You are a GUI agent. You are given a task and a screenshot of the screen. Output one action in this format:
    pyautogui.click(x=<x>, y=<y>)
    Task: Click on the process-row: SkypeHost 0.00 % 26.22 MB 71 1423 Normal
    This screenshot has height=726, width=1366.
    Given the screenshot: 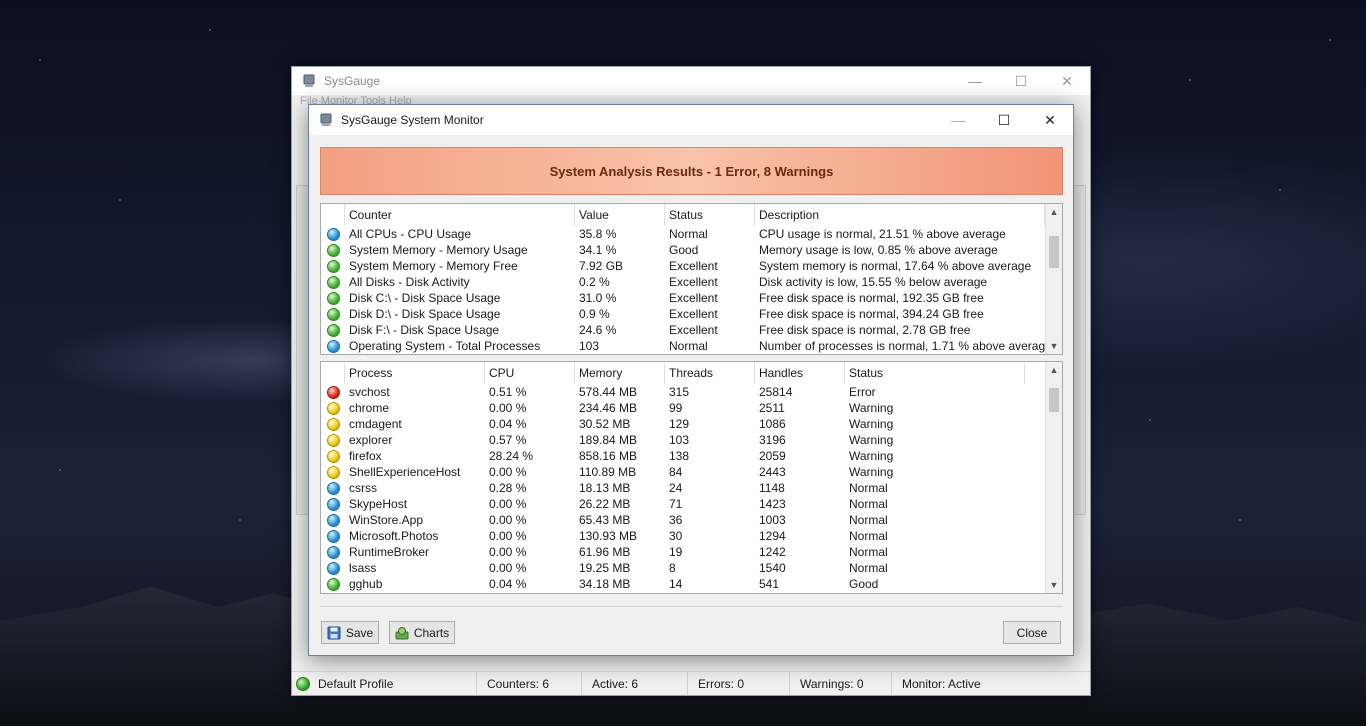 What is the action you would take?
    pyautogui.click(x=691, y=504)
    